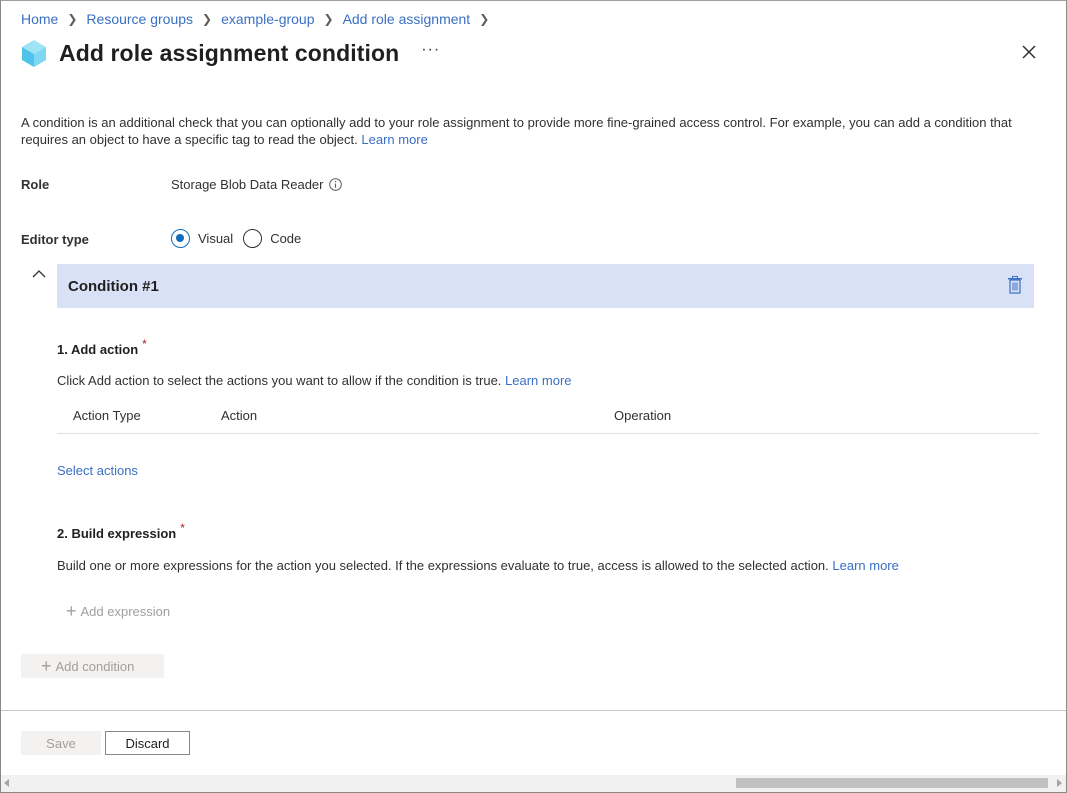 This screenshot has width=1067, height=793. Describe the element at coordinates (267, 19) in the screenshot. I see `breadcrumb-example-group: example-group` at that location.